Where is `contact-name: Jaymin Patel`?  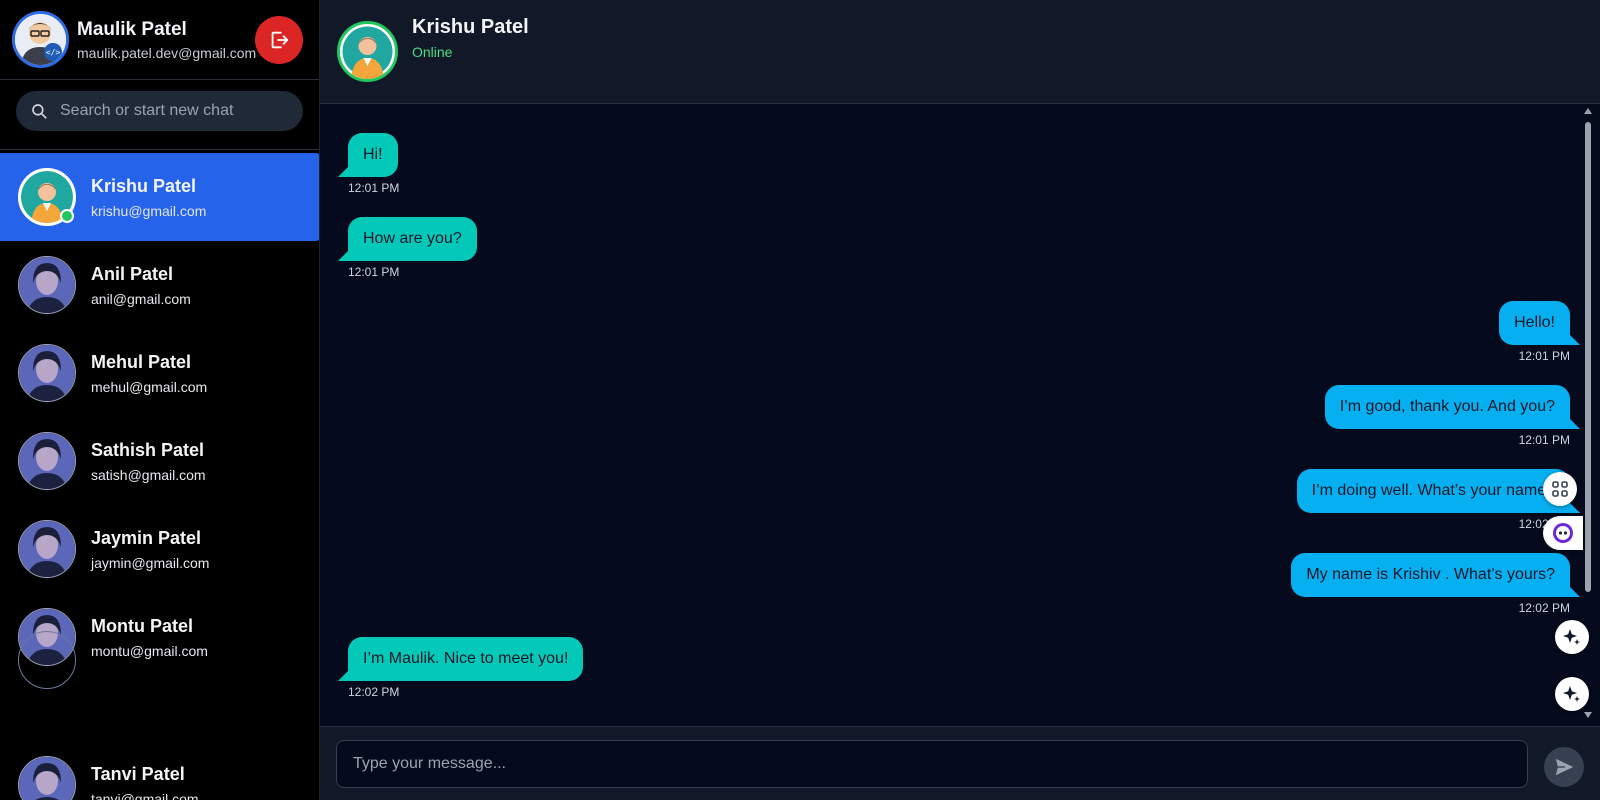 contact-name: Jaymin Patel is located at coordinates (146, 537).